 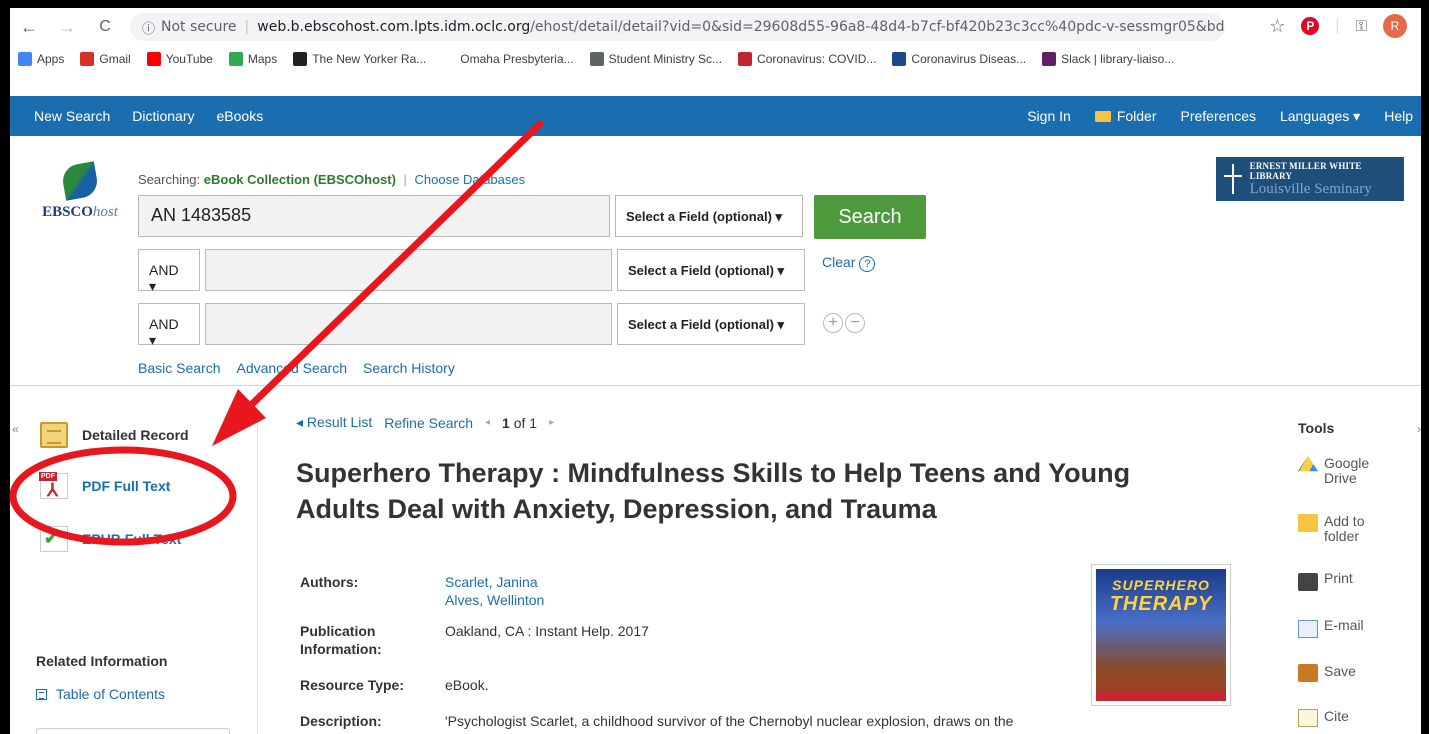 What do you see at coordinates (1419, 429) in the screenshot?
I see `collapse-right-icon: ›` at bounding box center [1419, 429].